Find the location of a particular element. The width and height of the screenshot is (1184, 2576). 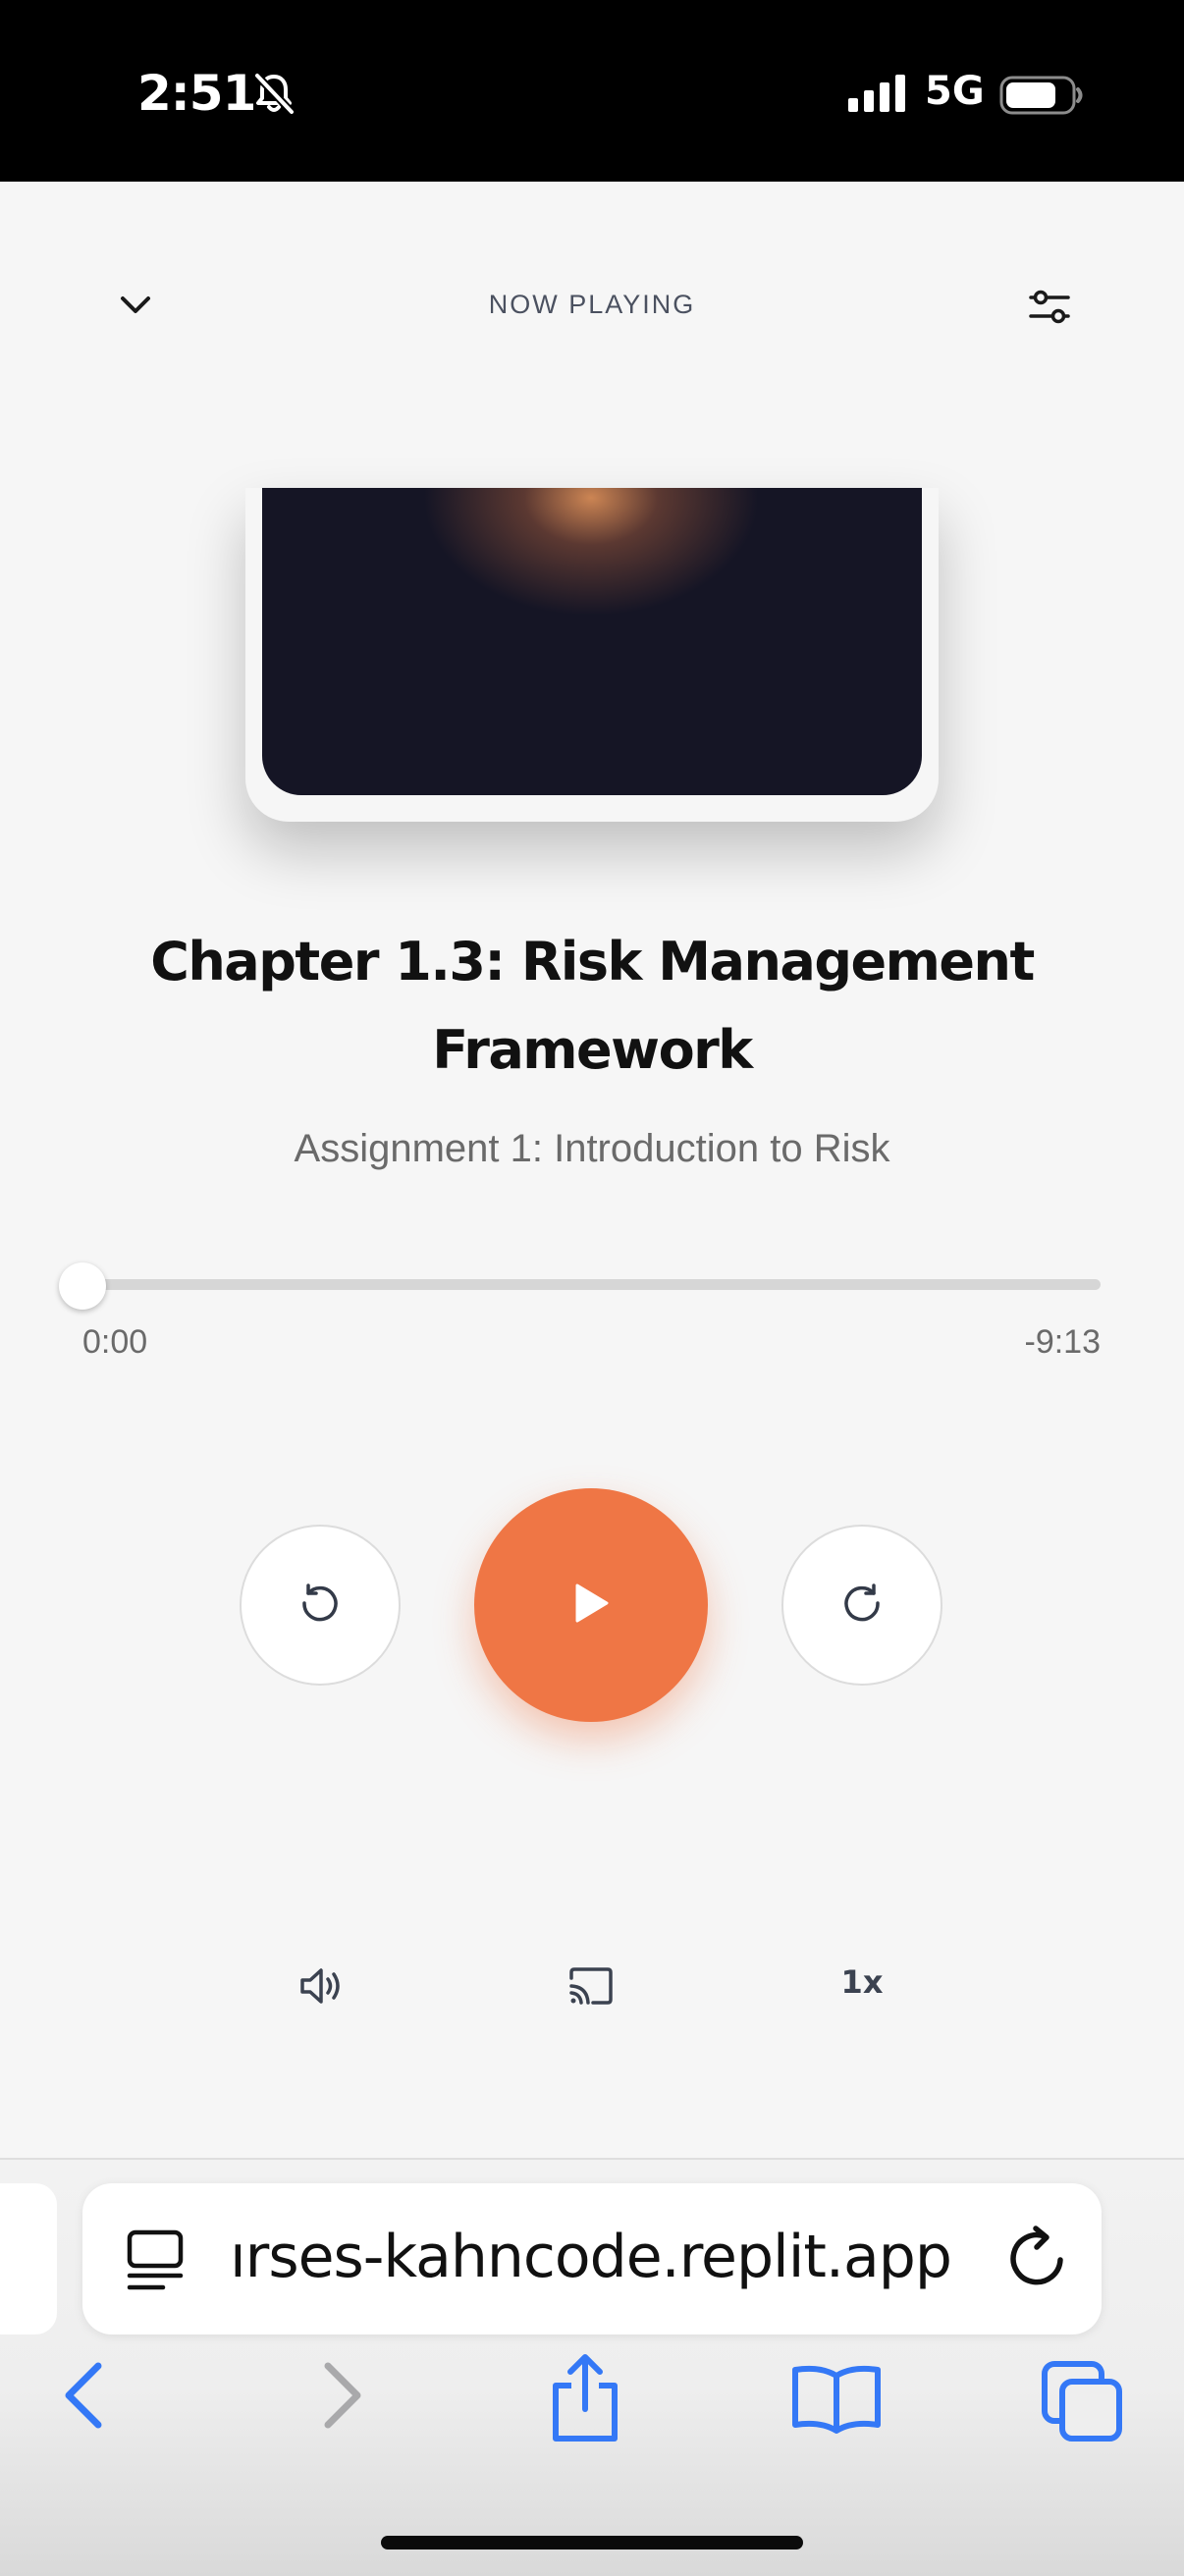

album-artwork is located at coordinates (592, 641).